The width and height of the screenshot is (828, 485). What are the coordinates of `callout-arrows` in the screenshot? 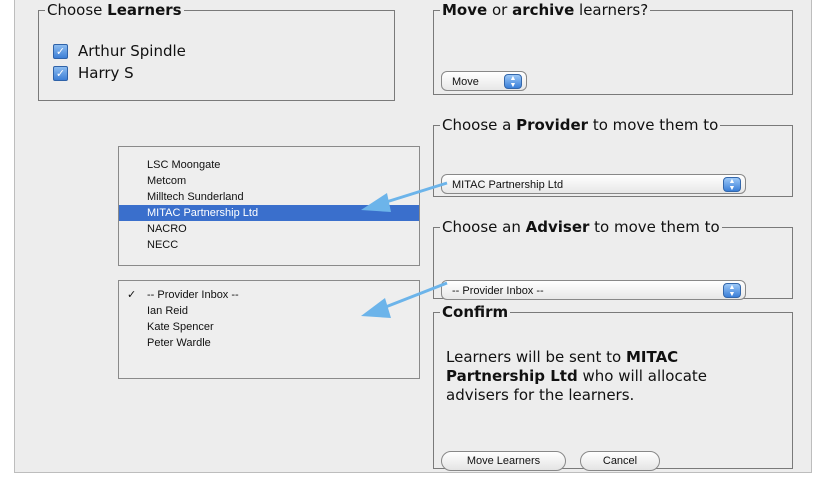 It's located at (404, 249).